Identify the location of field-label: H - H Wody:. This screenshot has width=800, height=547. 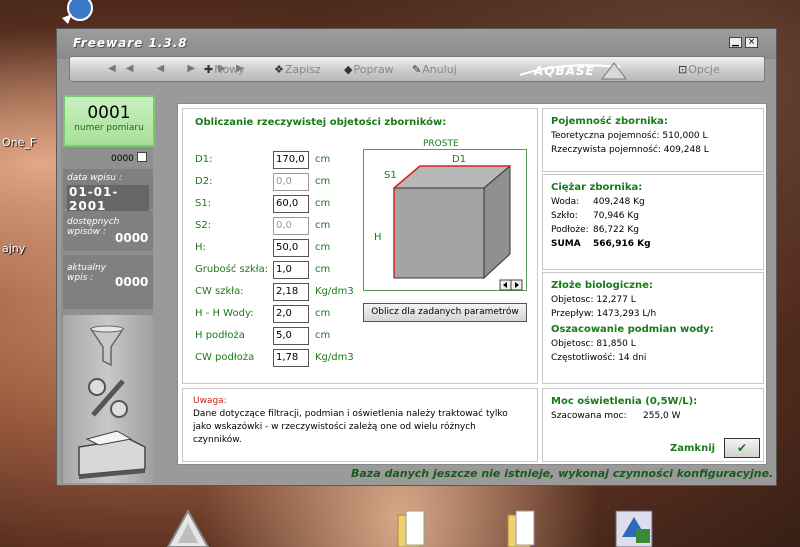
(224, 313).